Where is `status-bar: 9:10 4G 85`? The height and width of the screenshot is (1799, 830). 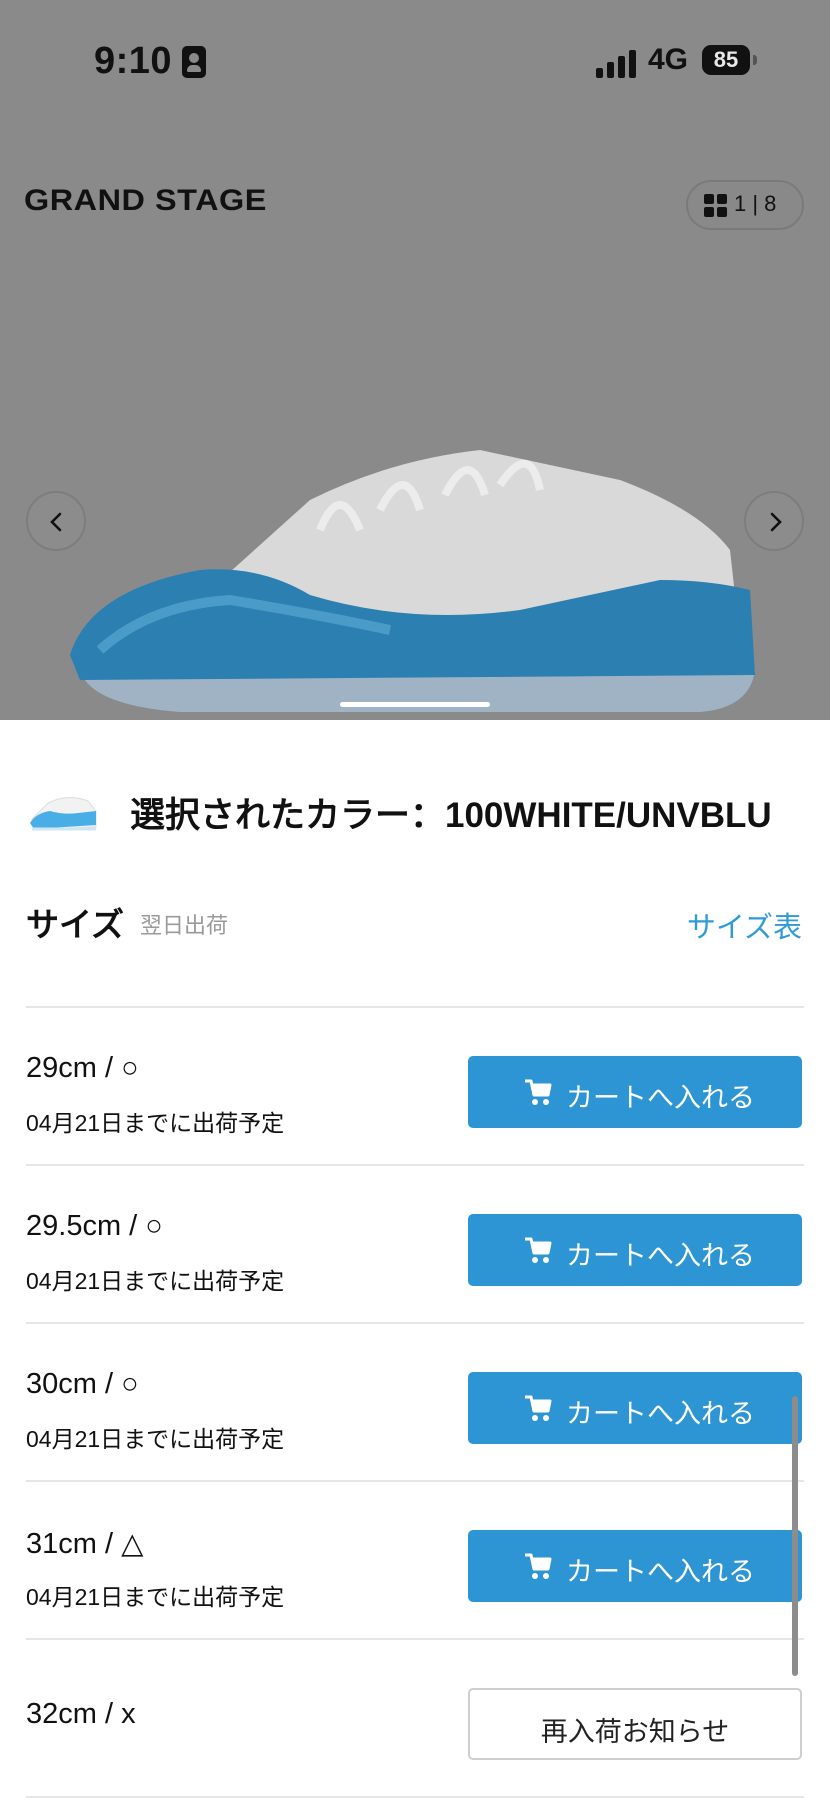 status-bar: 9:10 4G 85 is located at coordinates (415, 60).